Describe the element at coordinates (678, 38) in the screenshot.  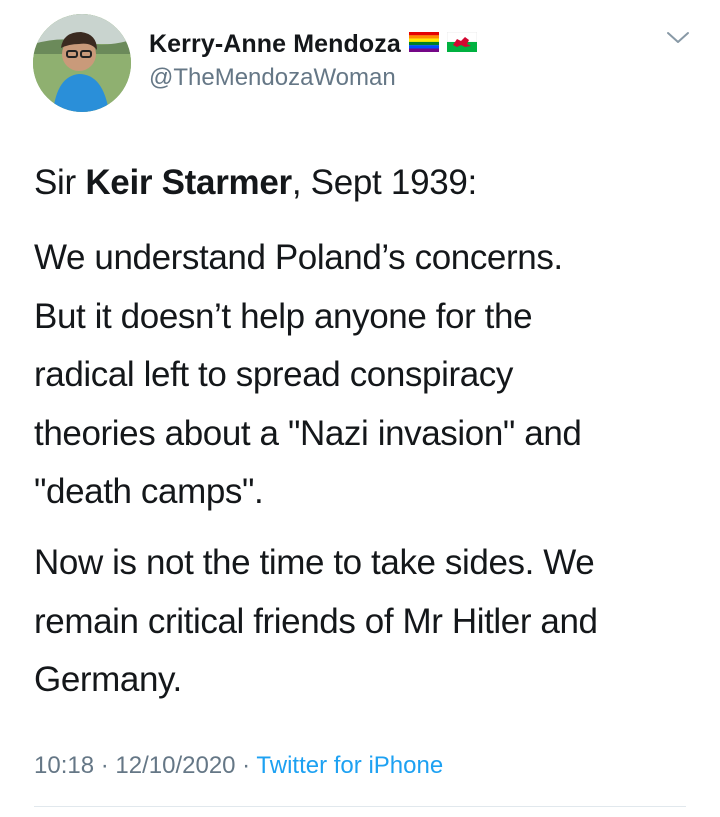
I see `chevron-down-icon` at that location.